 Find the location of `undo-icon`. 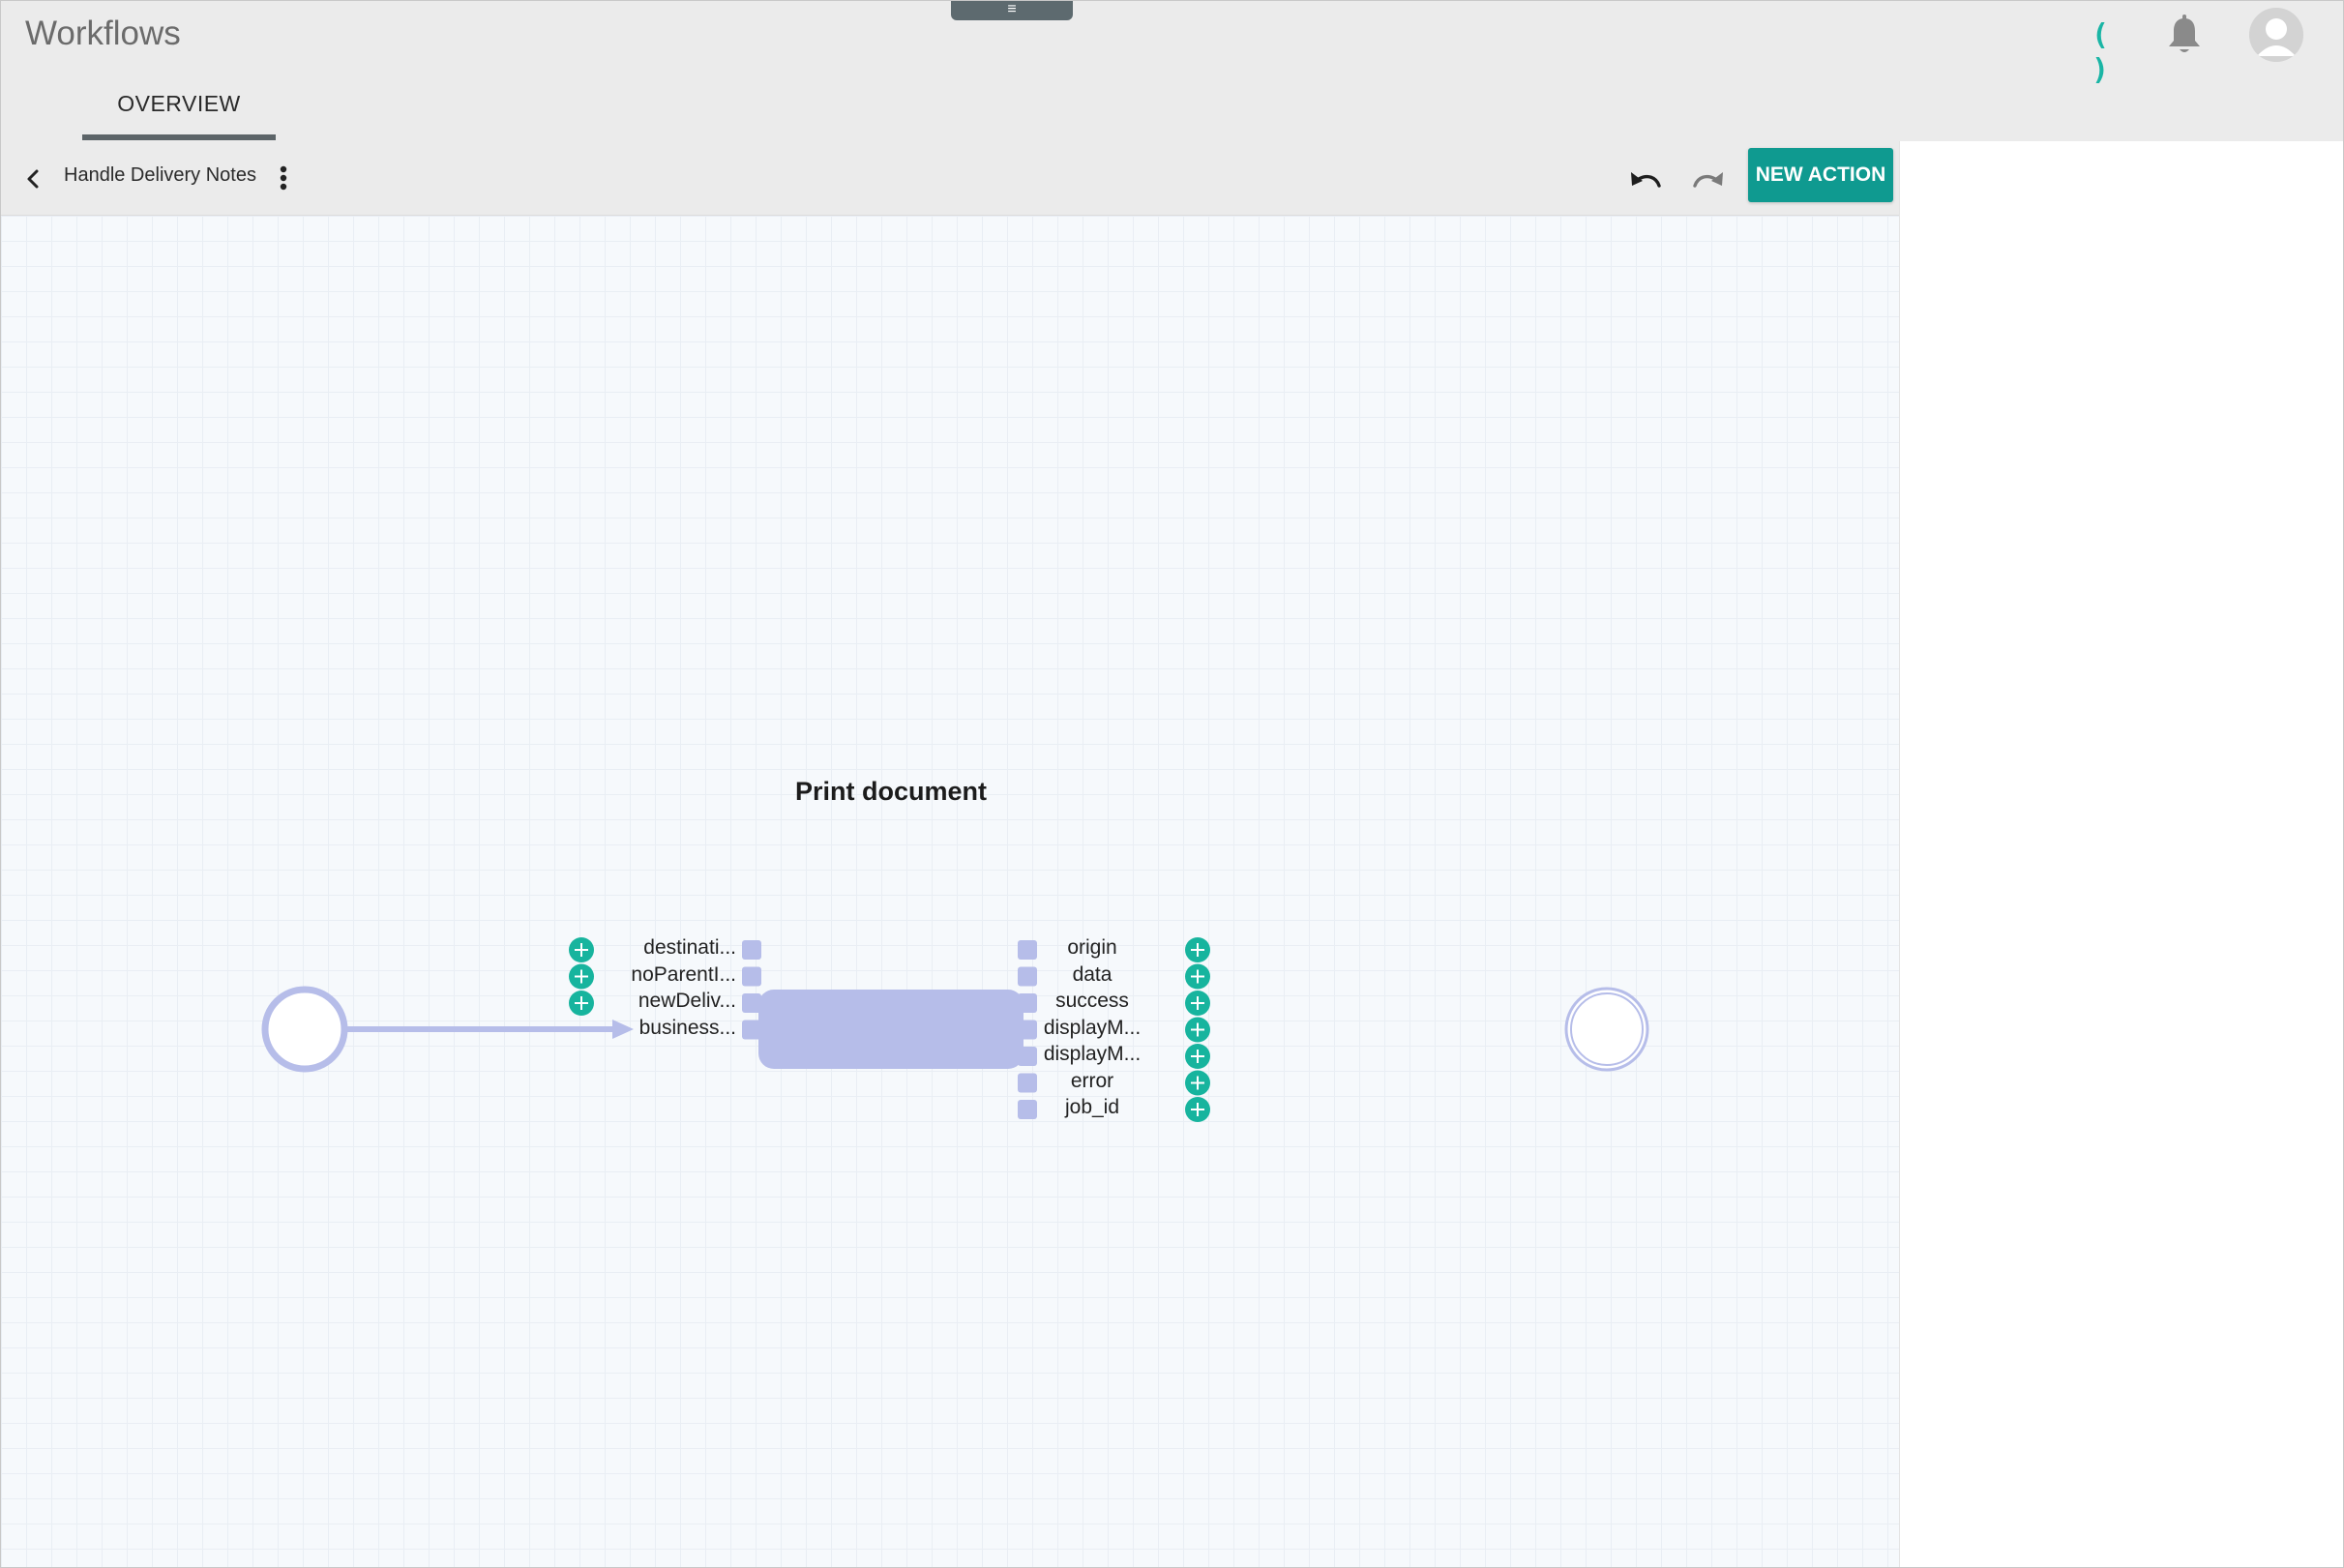

undo-icon is located at coordinates (1645, 178).